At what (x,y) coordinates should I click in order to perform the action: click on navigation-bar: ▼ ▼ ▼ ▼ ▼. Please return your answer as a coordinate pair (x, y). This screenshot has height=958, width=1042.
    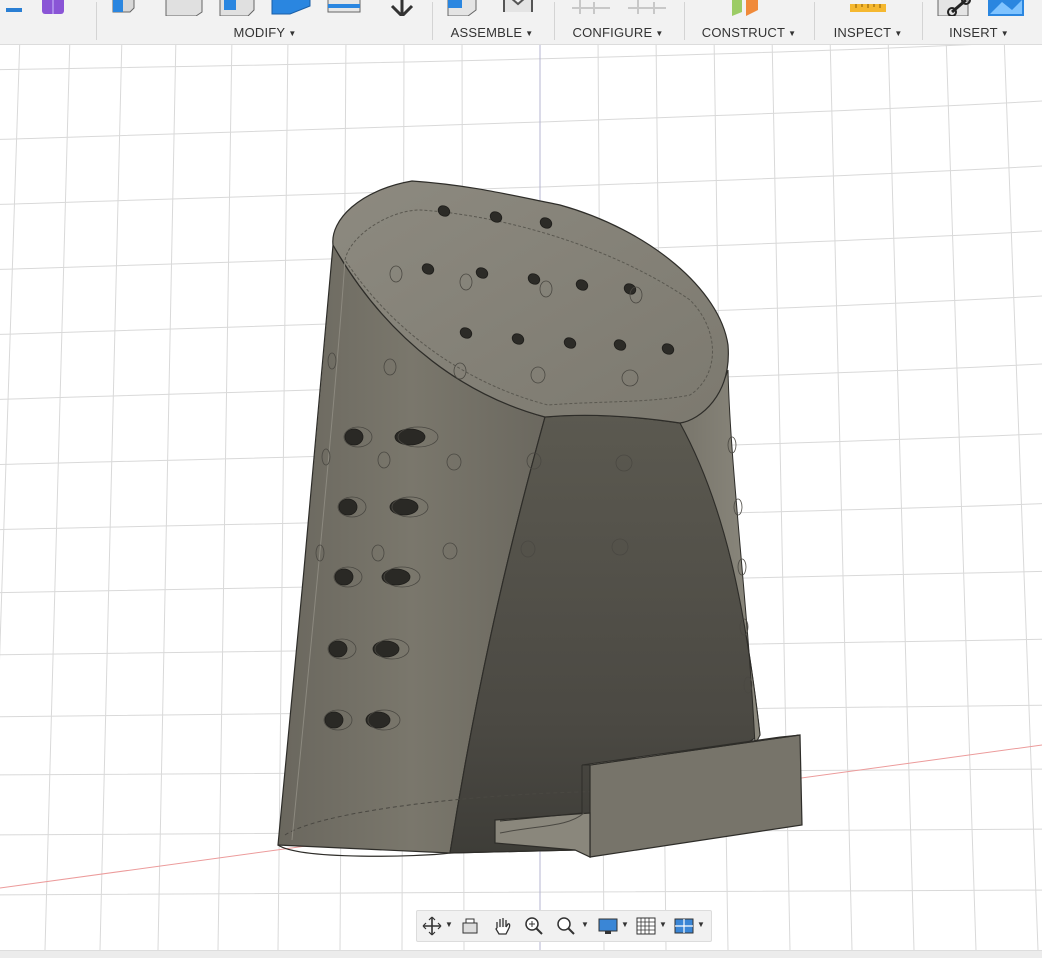
    Looking at the image, I should click on (564, 926).